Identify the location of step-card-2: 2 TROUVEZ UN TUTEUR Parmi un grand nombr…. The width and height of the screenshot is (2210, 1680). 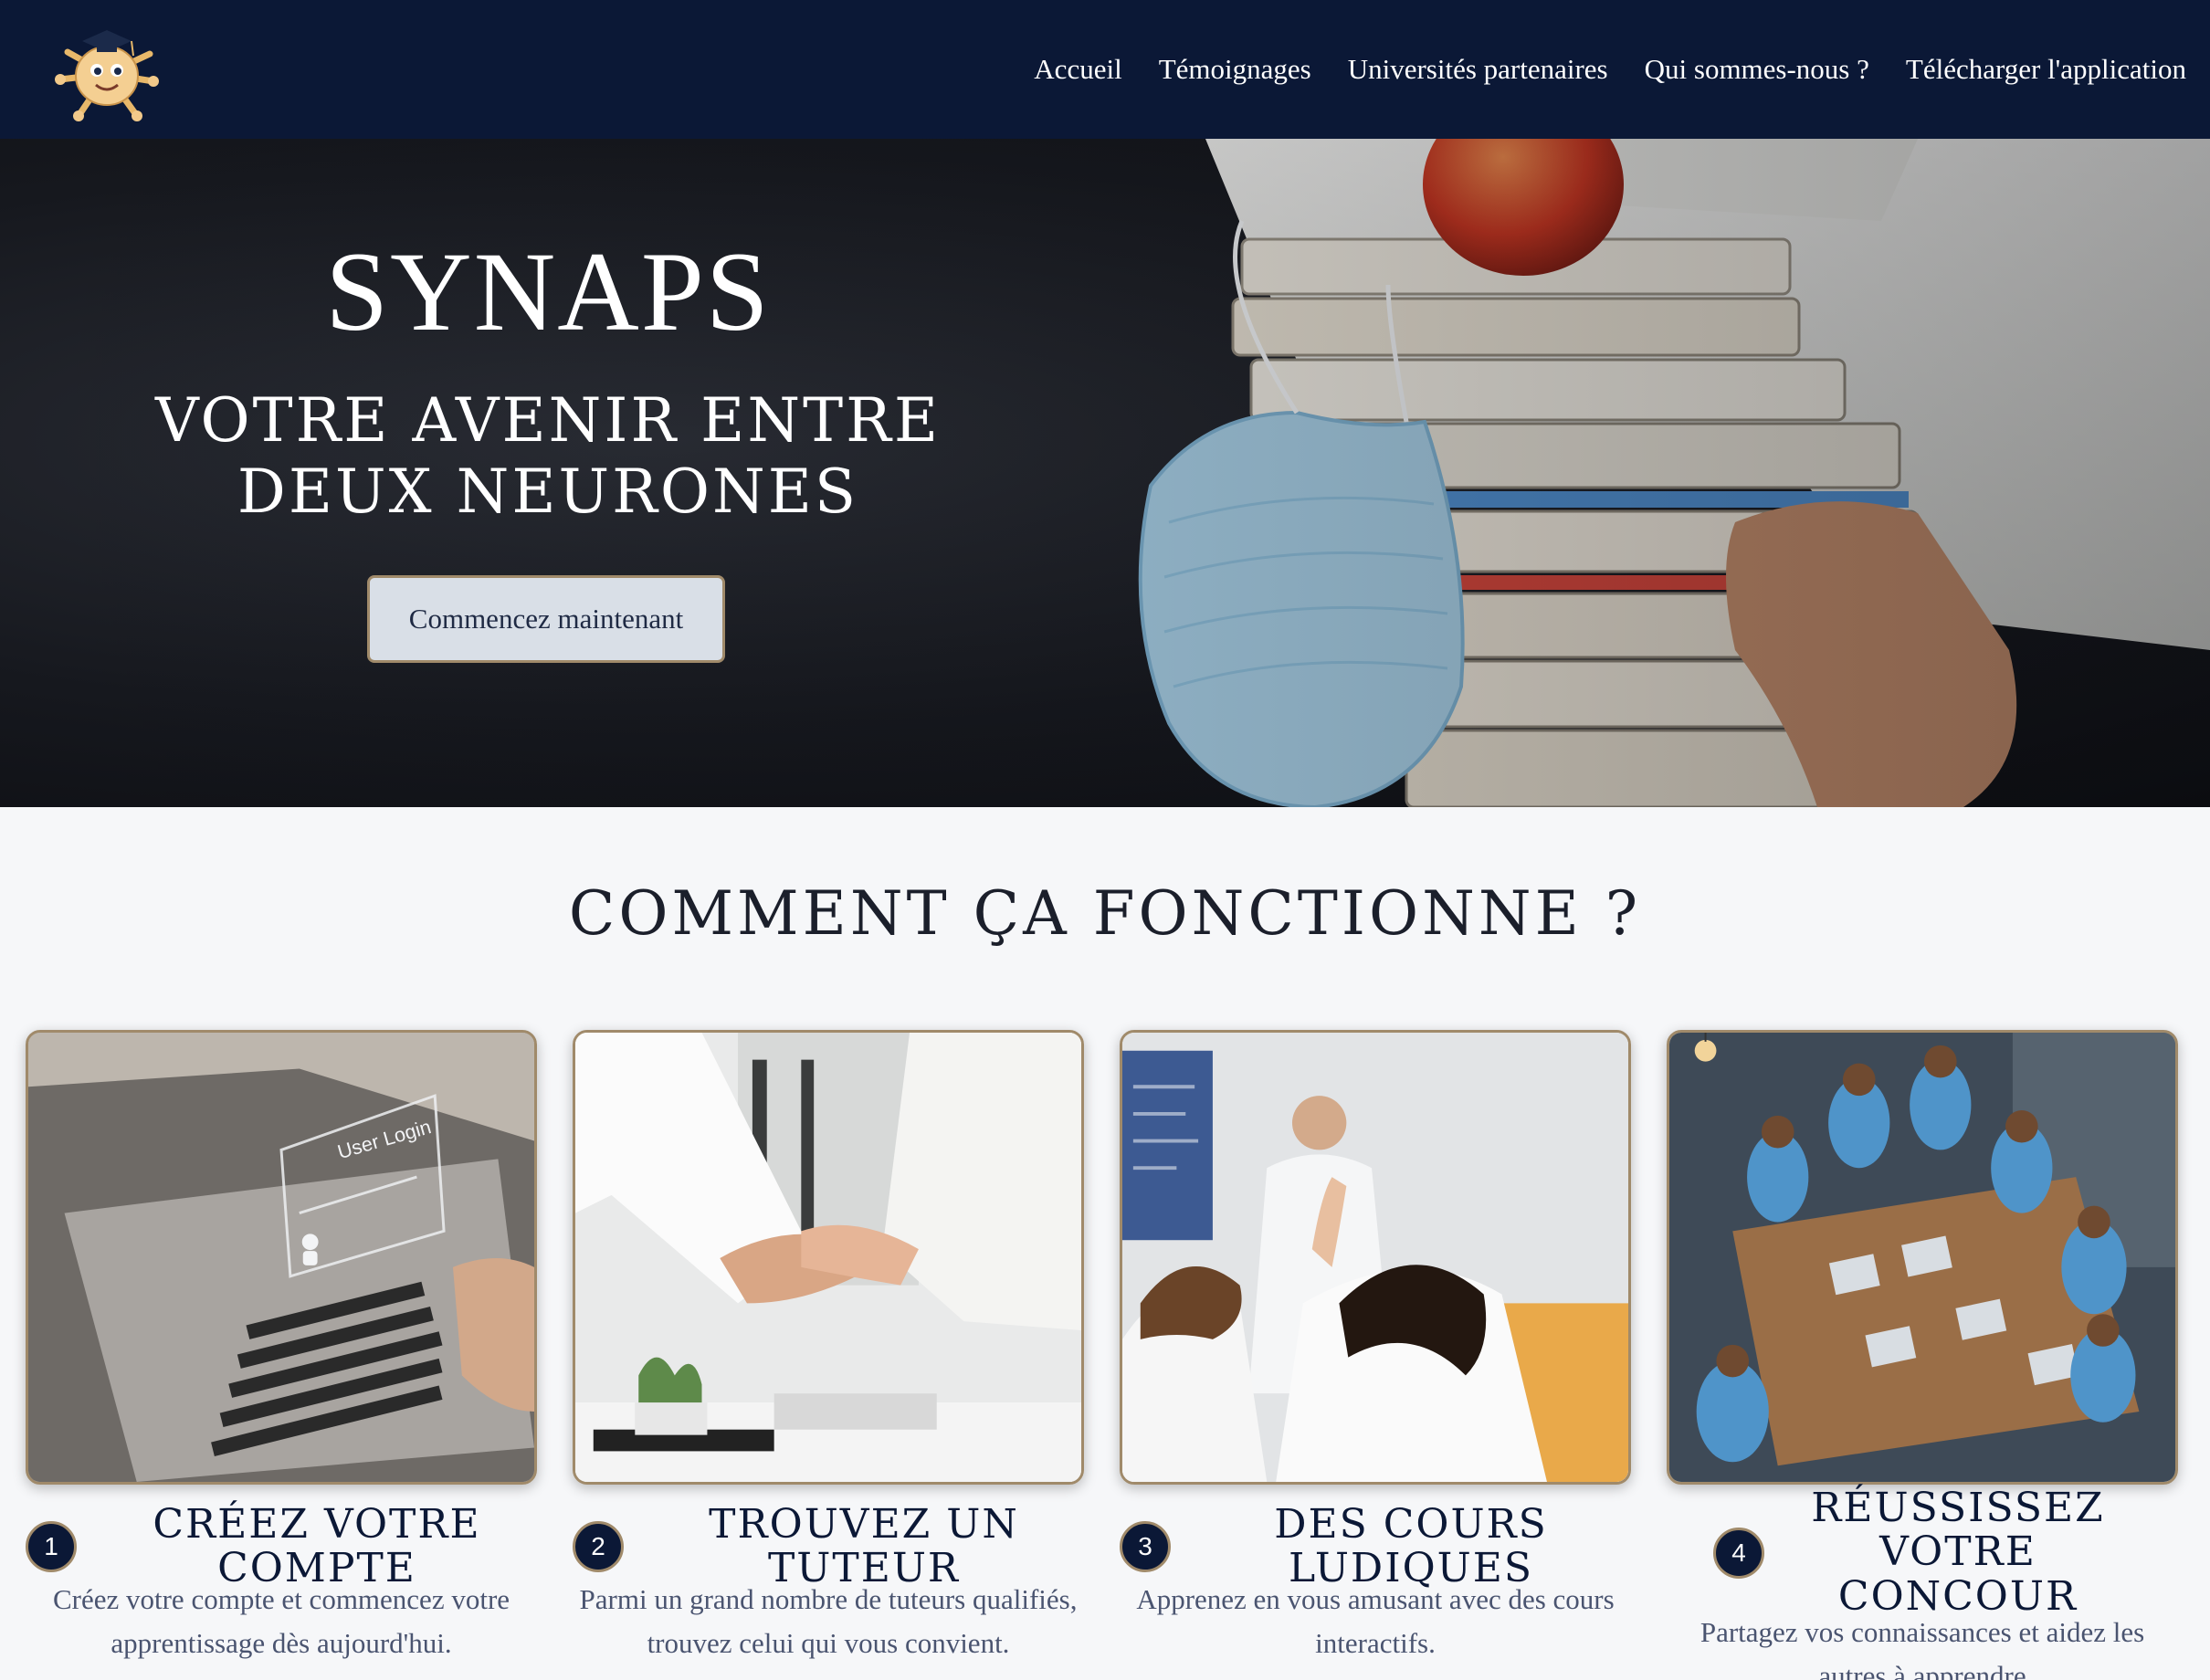
(828, 1355).